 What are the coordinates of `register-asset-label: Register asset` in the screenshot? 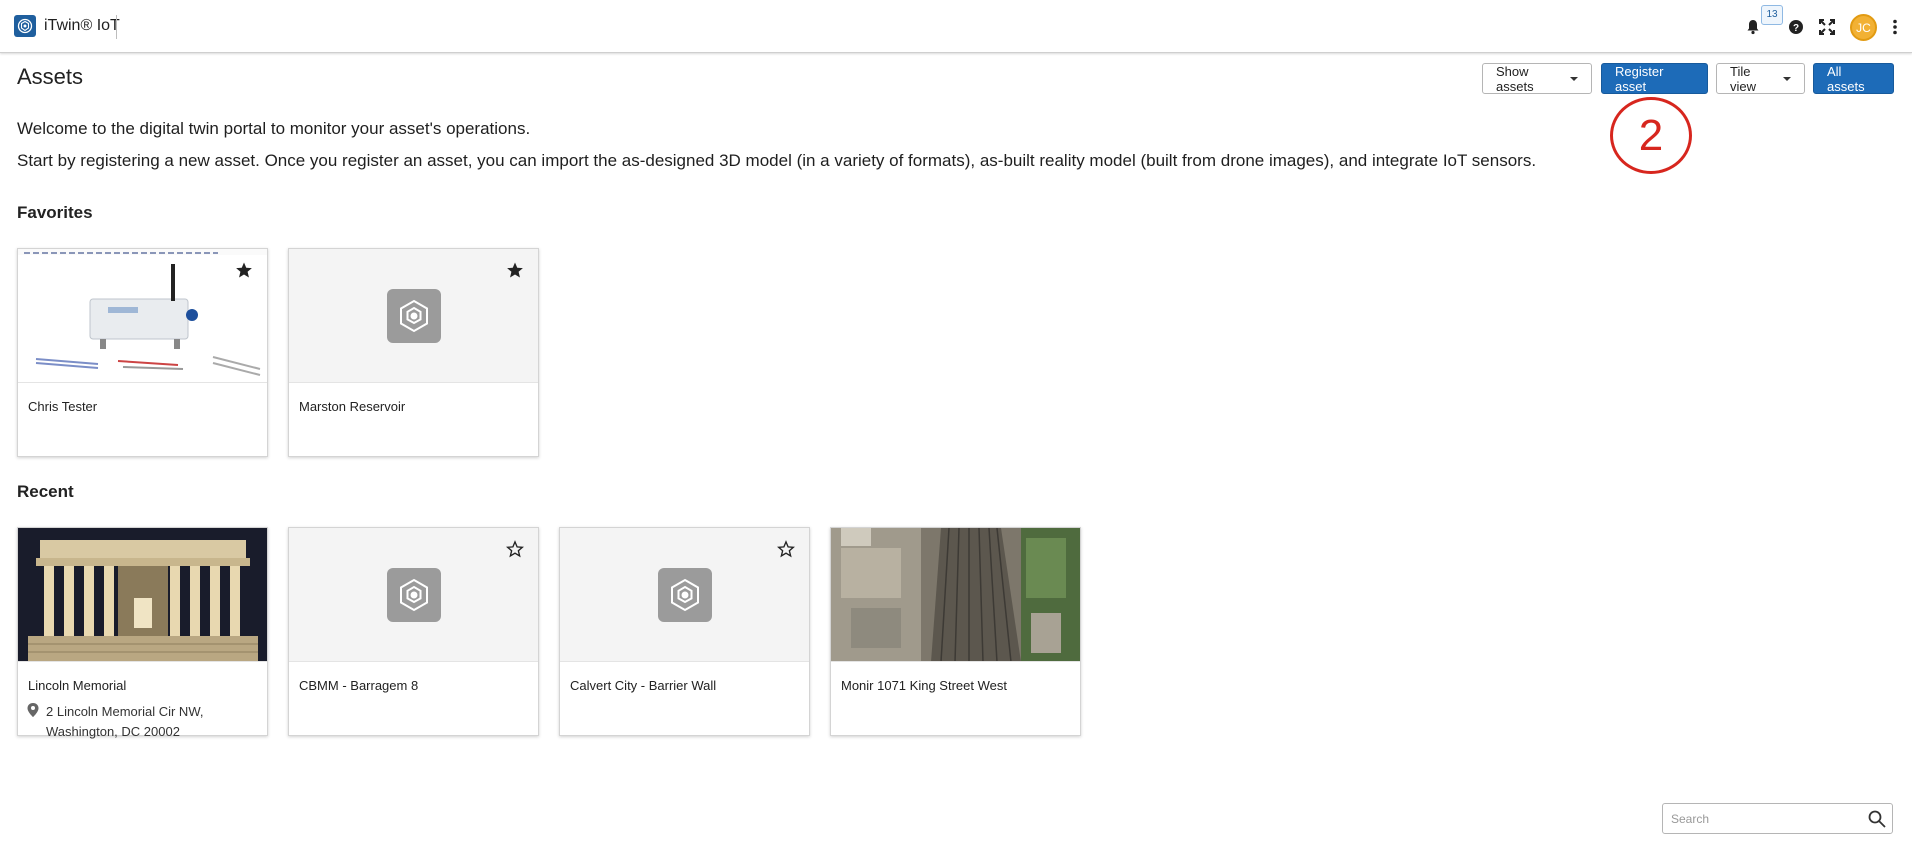 It's located at (1639, 78).